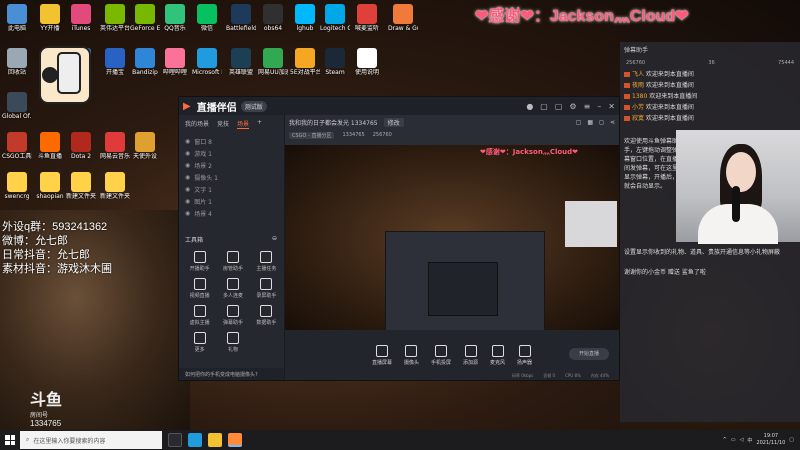 The image size is (800, 450). I want to click on taskbar-search: ⌕ 在这里输入你要搜索的内容, so click(91, 440).